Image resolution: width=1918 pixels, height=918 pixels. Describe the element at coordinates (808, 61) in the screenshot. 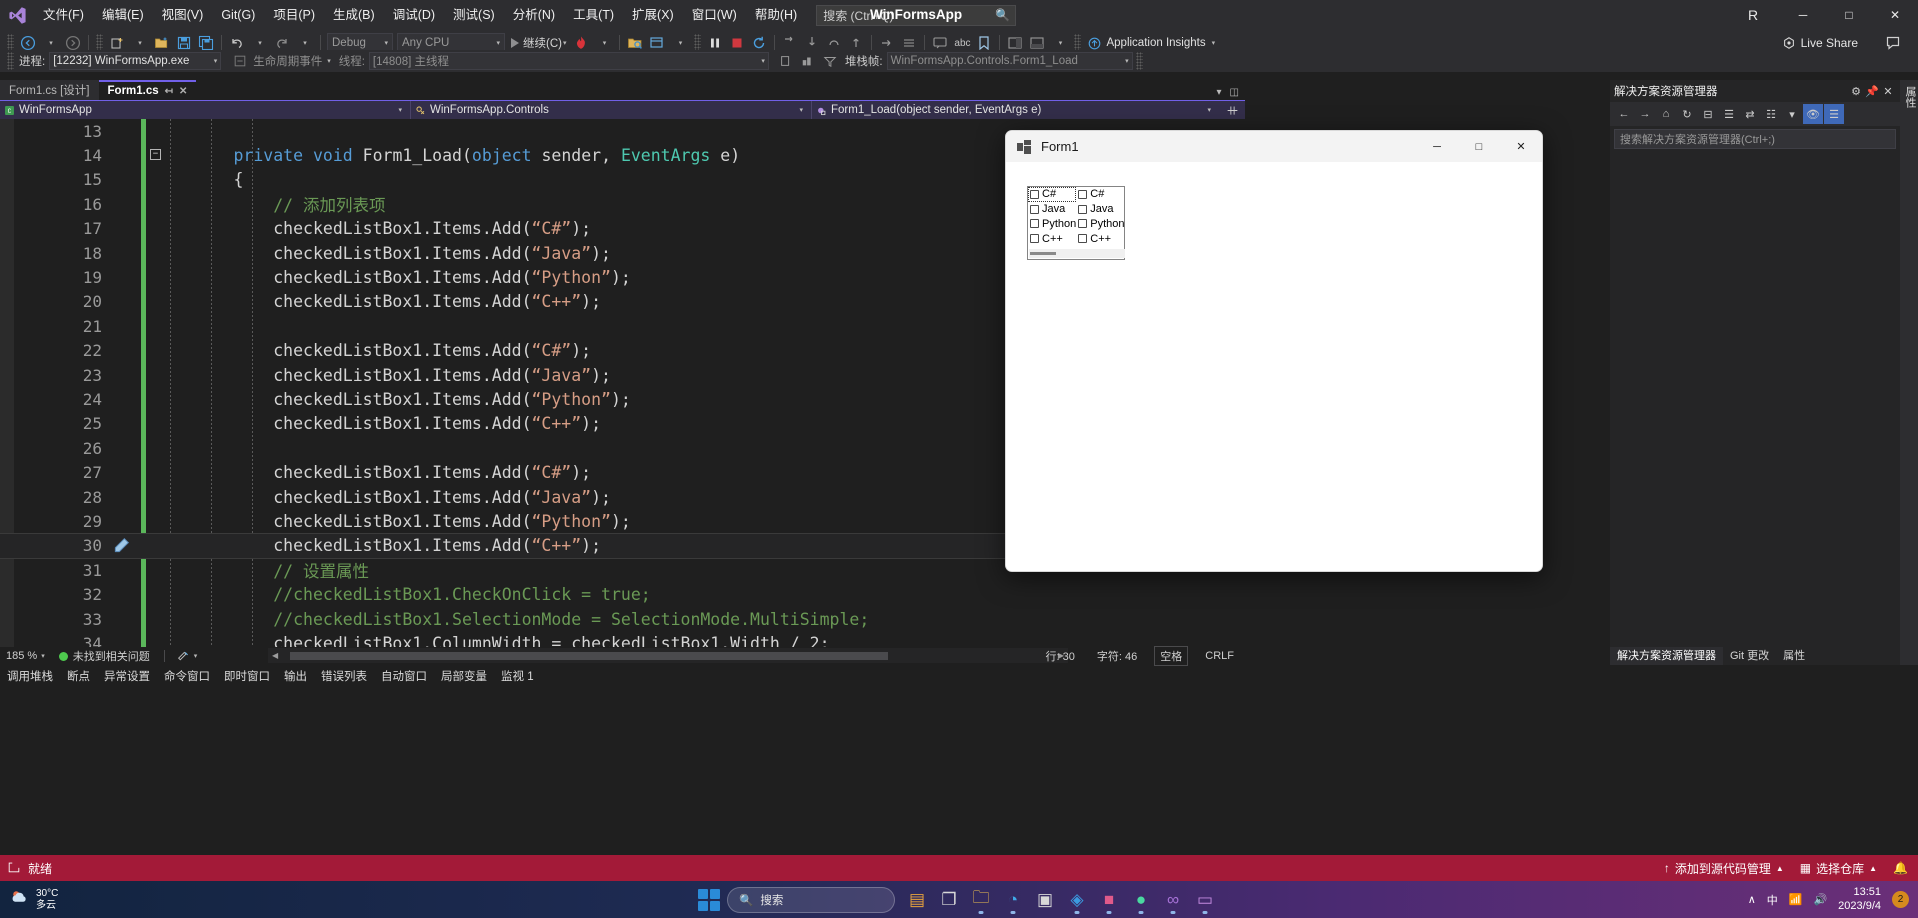

I see `stack-frame-next-icon` at that location.